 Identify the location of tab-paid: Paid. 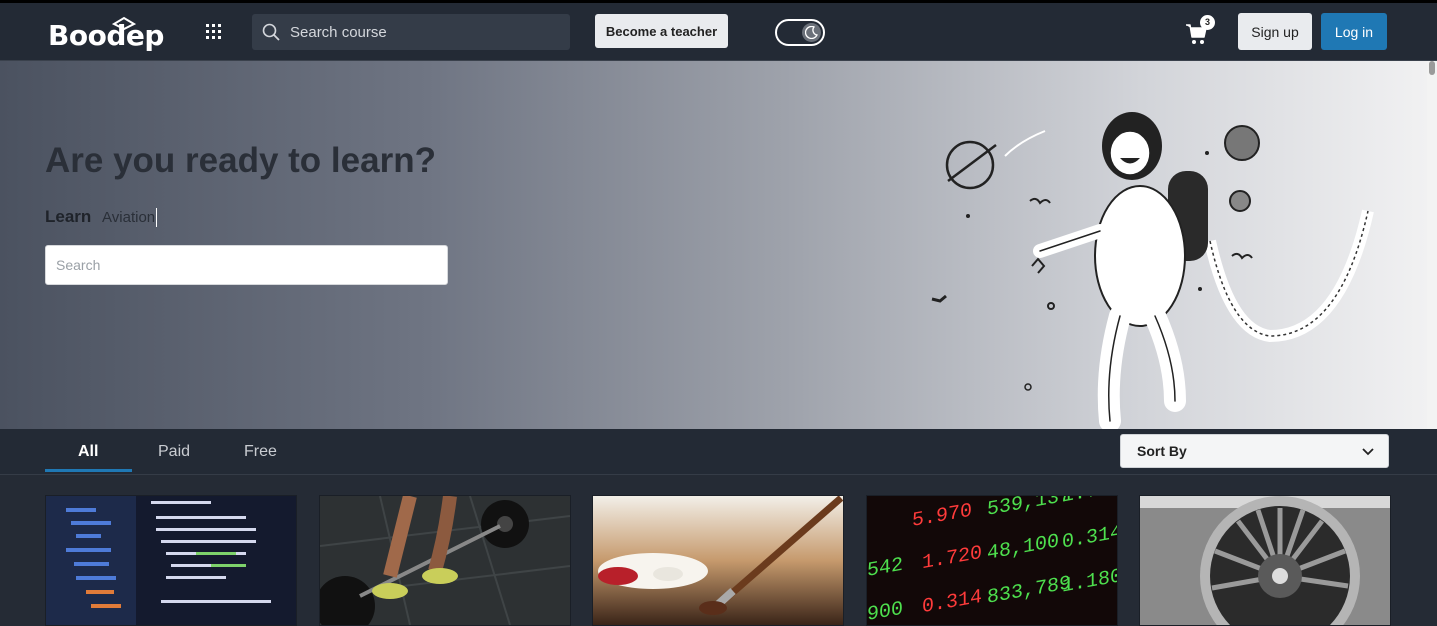
(174, 452).